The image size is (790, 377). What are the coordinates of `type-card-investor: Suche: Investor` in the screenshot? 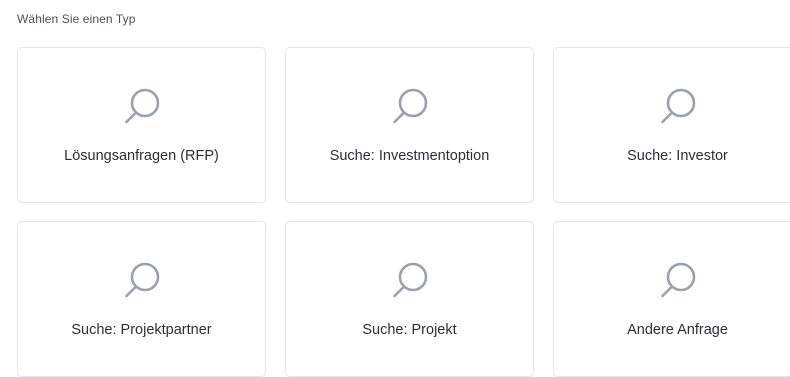 It's located at (671, 125).